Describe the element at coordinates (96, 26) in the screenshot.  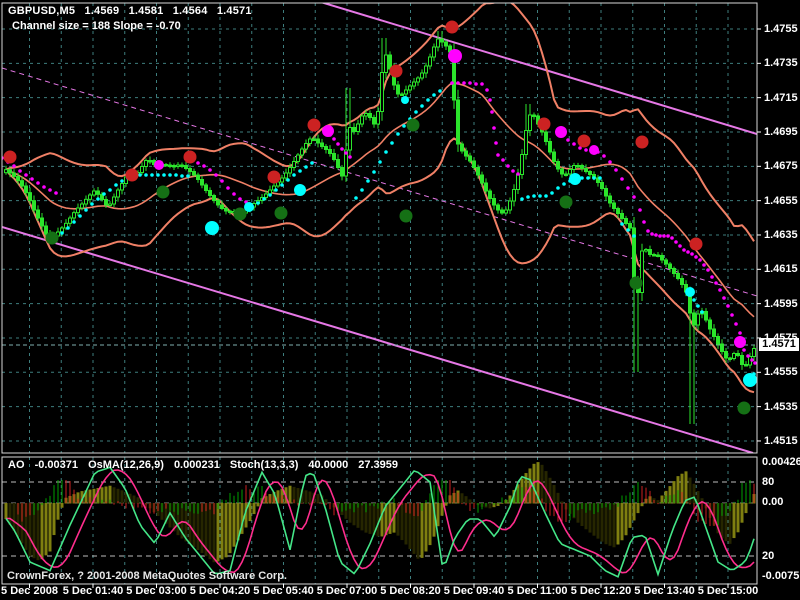
I see `channel-info-label: Channel size = 188 Slope = -0.70` at that location.